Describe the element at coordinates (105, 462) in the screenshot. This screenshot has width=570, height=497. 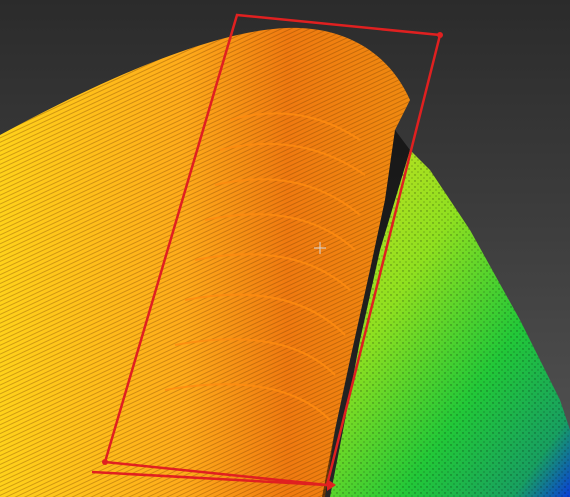
I see `selection-handle-bottom-left` at that location.